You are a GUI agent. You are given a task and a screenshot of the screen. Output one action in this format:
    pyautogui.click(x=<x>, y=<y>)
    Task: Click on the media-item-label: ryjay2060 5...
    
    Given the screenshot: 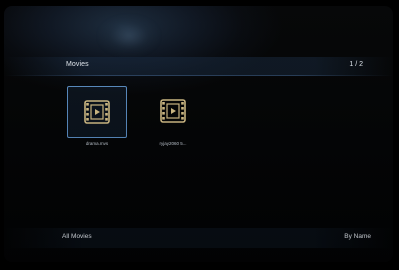 What is the action you would take?
    pyautogui.click(x=173, y=143)
    